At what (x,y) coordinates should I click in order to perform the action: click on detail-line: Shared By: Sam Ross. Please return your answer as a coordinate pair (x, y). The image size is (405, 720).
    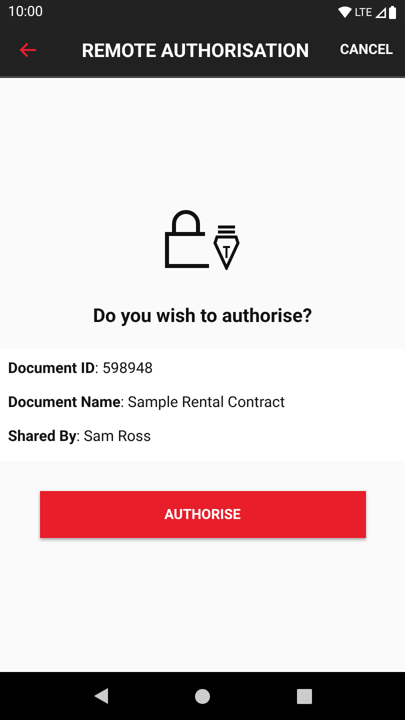
    Looking at the image, I should click on (80, 436).